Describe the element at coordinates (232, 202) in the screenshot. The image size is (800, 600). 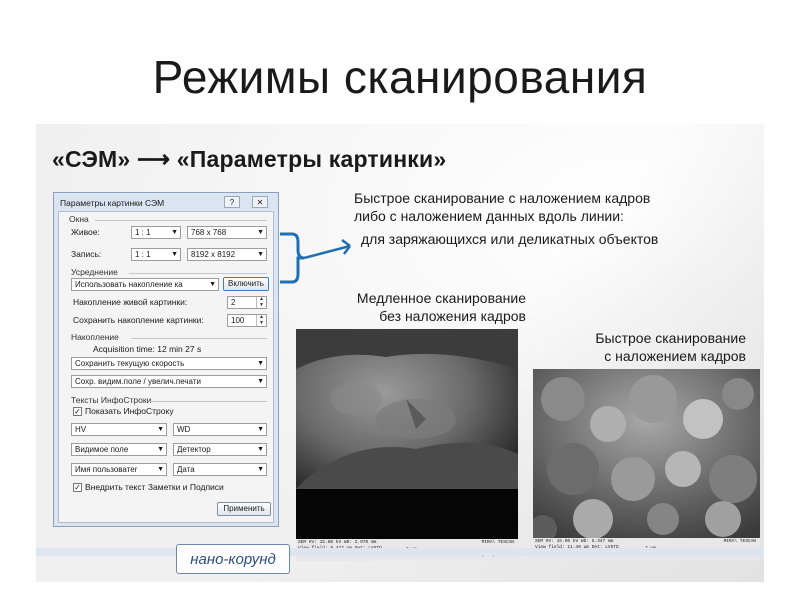
I see `help-button: ?` at that location.